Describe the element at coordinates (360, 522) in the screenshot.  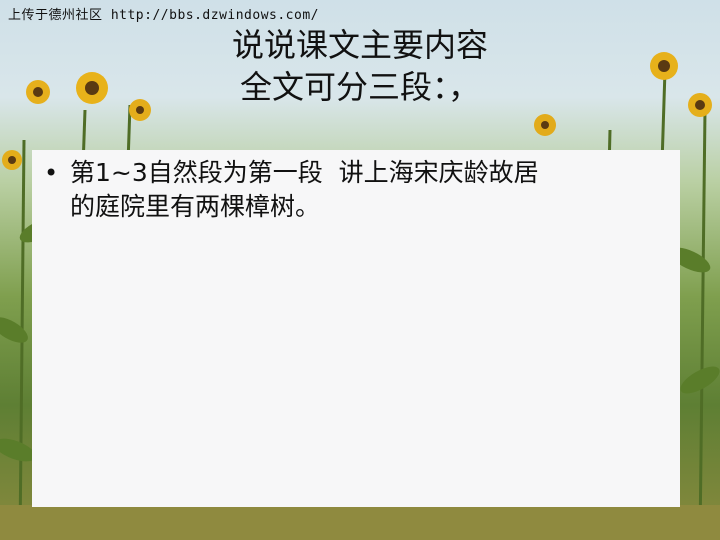
I see `ground-decoration` at that location.